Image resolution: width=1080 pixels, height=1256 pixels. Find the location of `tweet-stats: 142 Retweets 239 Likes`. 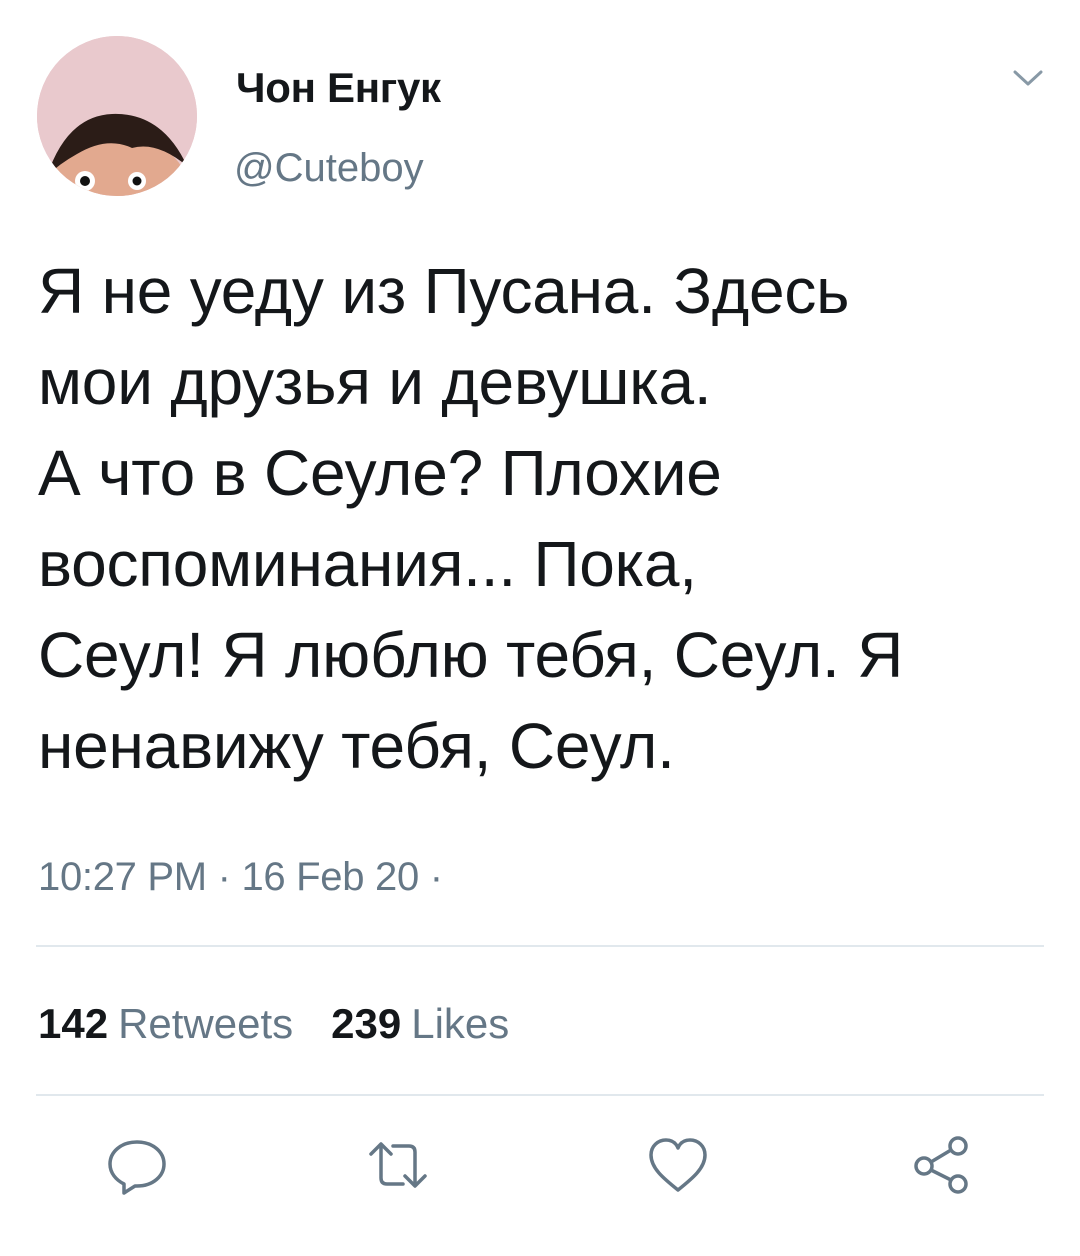

tweet-stats: 142 Retweets 239 Likes is located at coordinates (273, 1024).